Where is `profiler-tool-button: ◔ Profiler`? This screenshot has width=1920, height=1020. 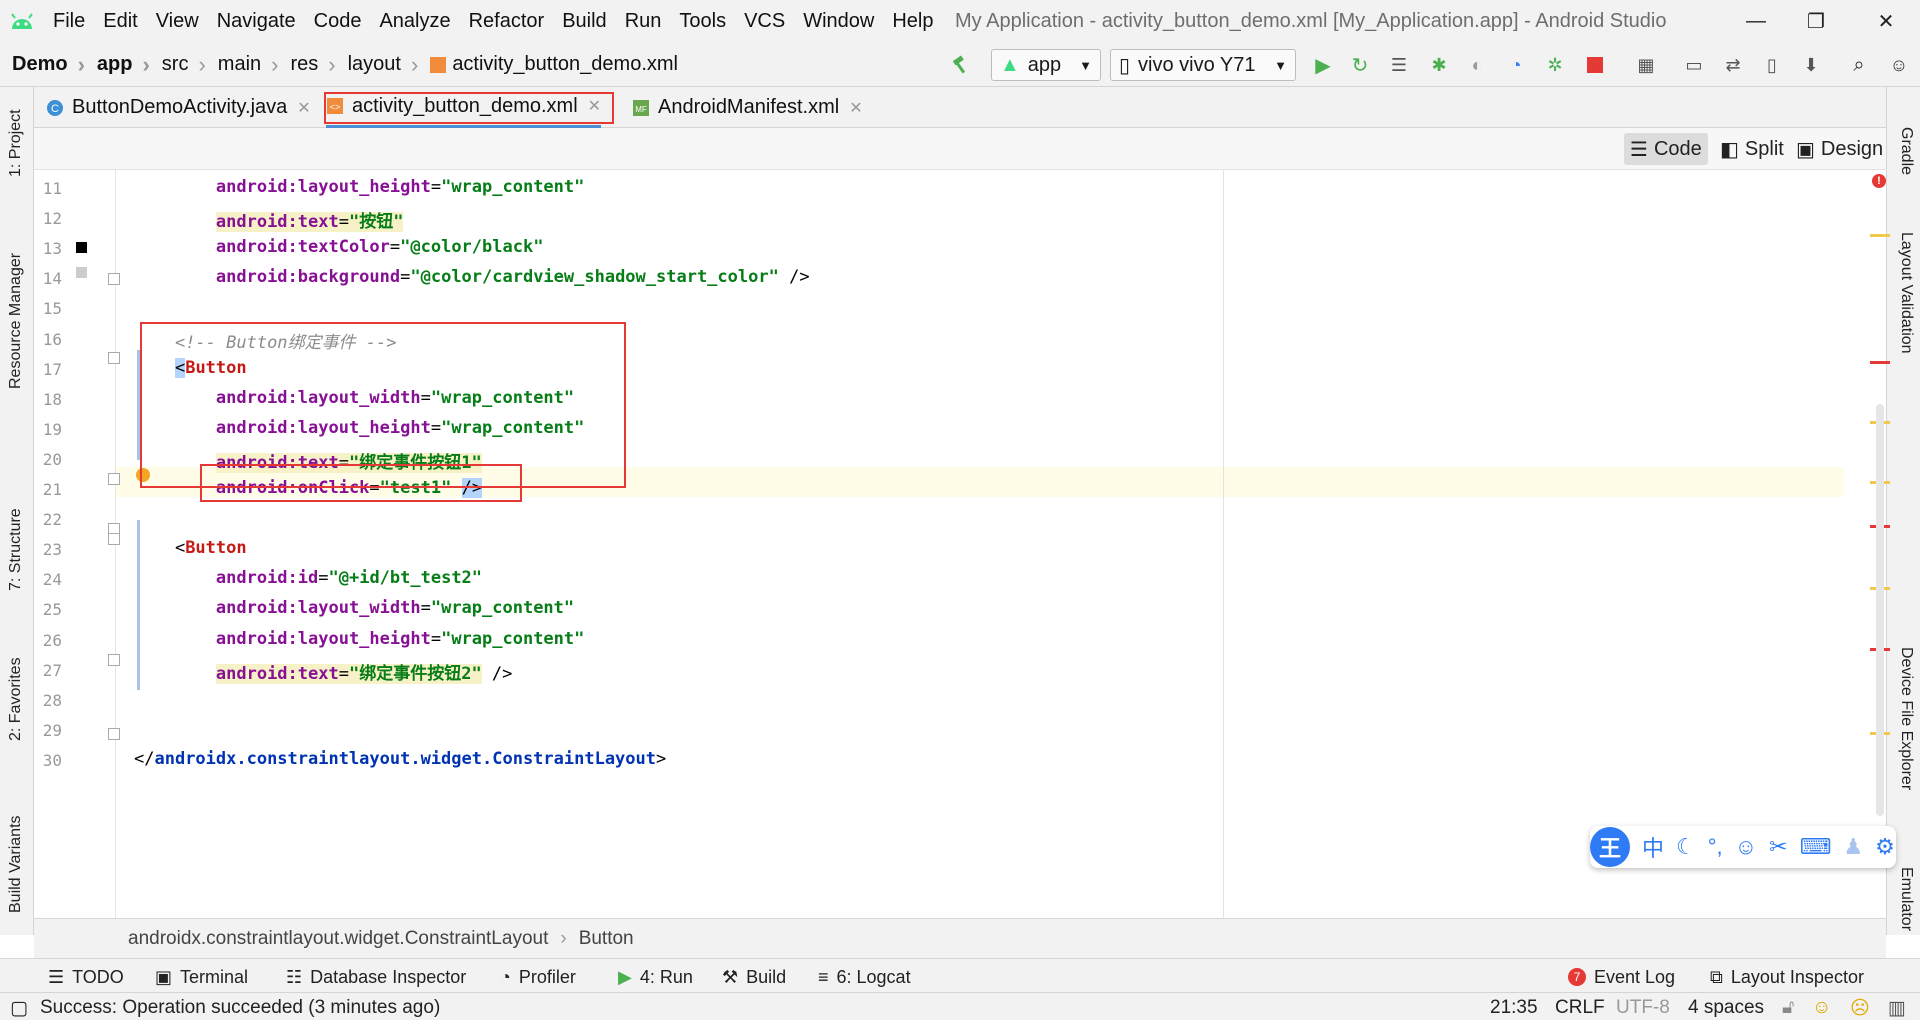
profiler-tool-button: ◔ Profiler is located at coordinates (538, 977).